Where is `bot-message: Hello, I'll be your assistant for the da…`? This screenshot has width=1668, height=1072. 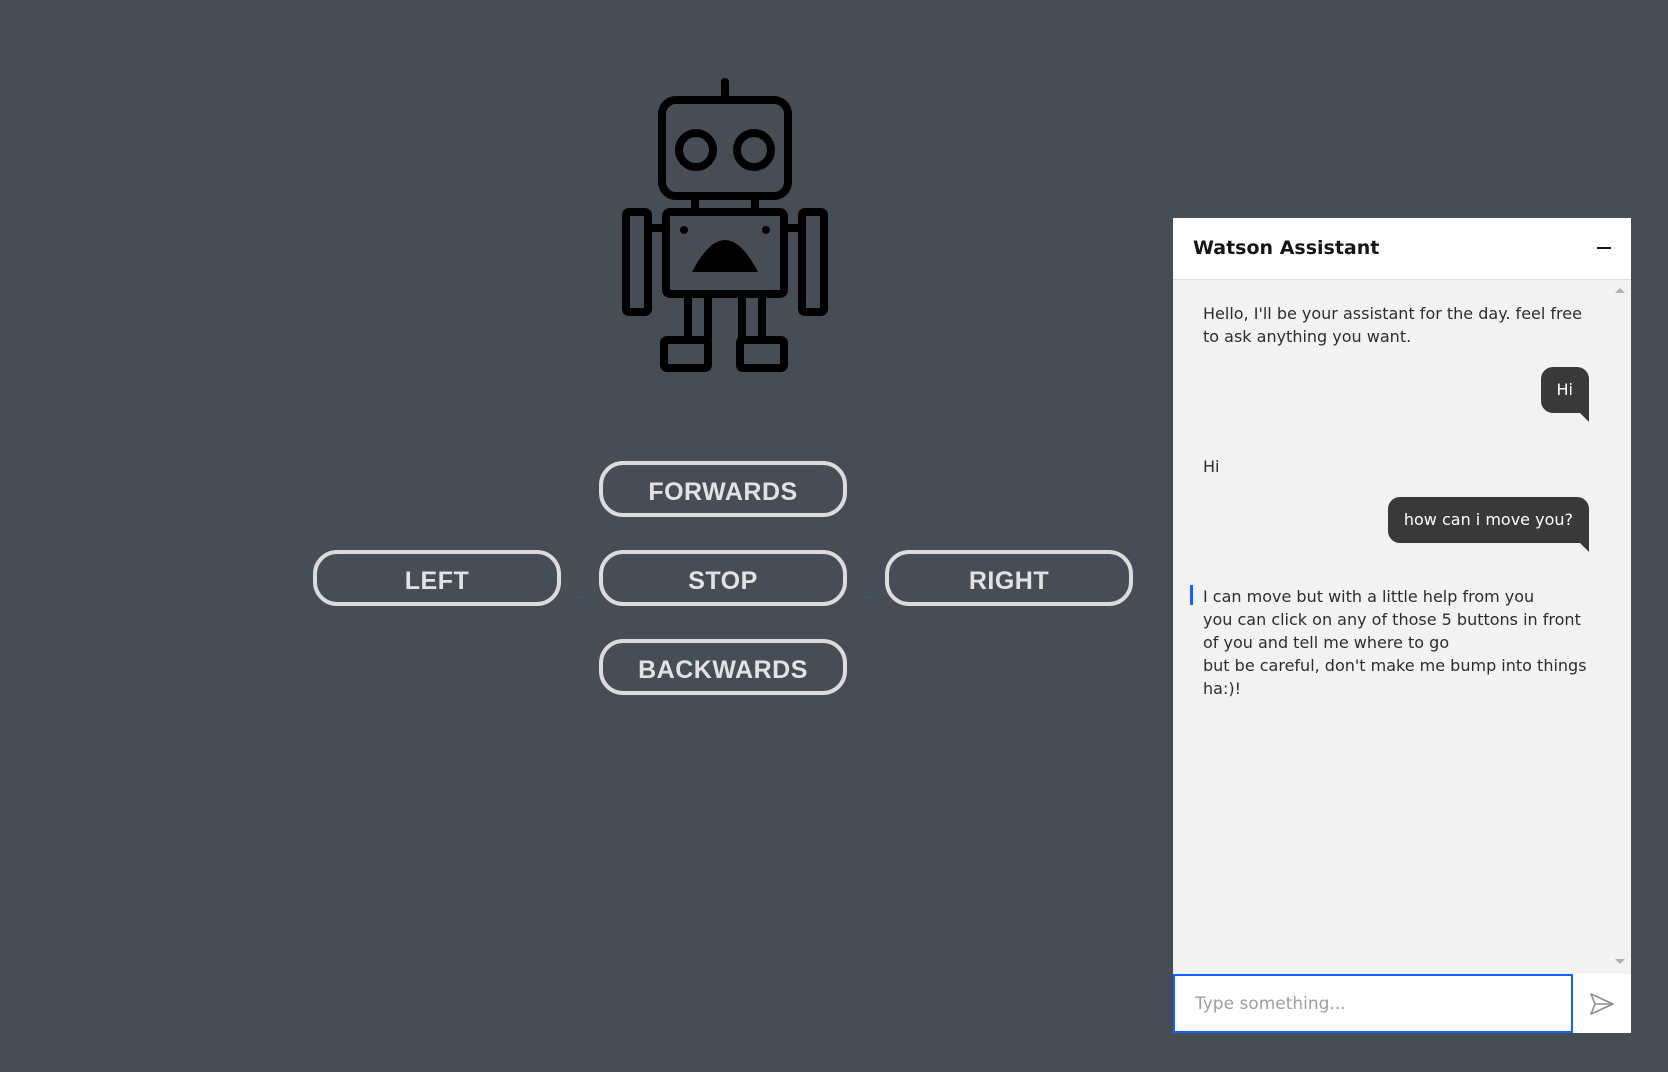
bot-message: Hello, I'll be your assistant for the da… is located at coordinates (1398, 325).